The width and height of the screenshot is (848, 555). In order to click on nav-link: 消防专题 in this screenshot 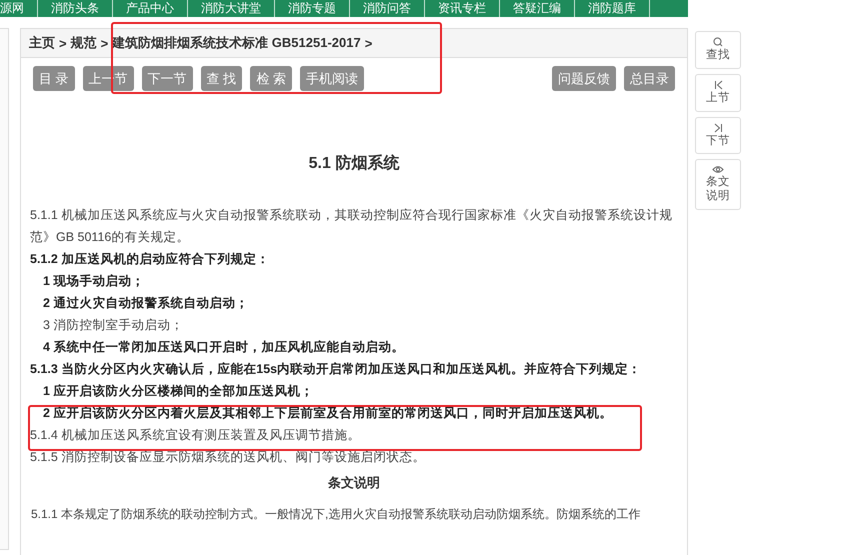, I will do `click(312, 8)`.